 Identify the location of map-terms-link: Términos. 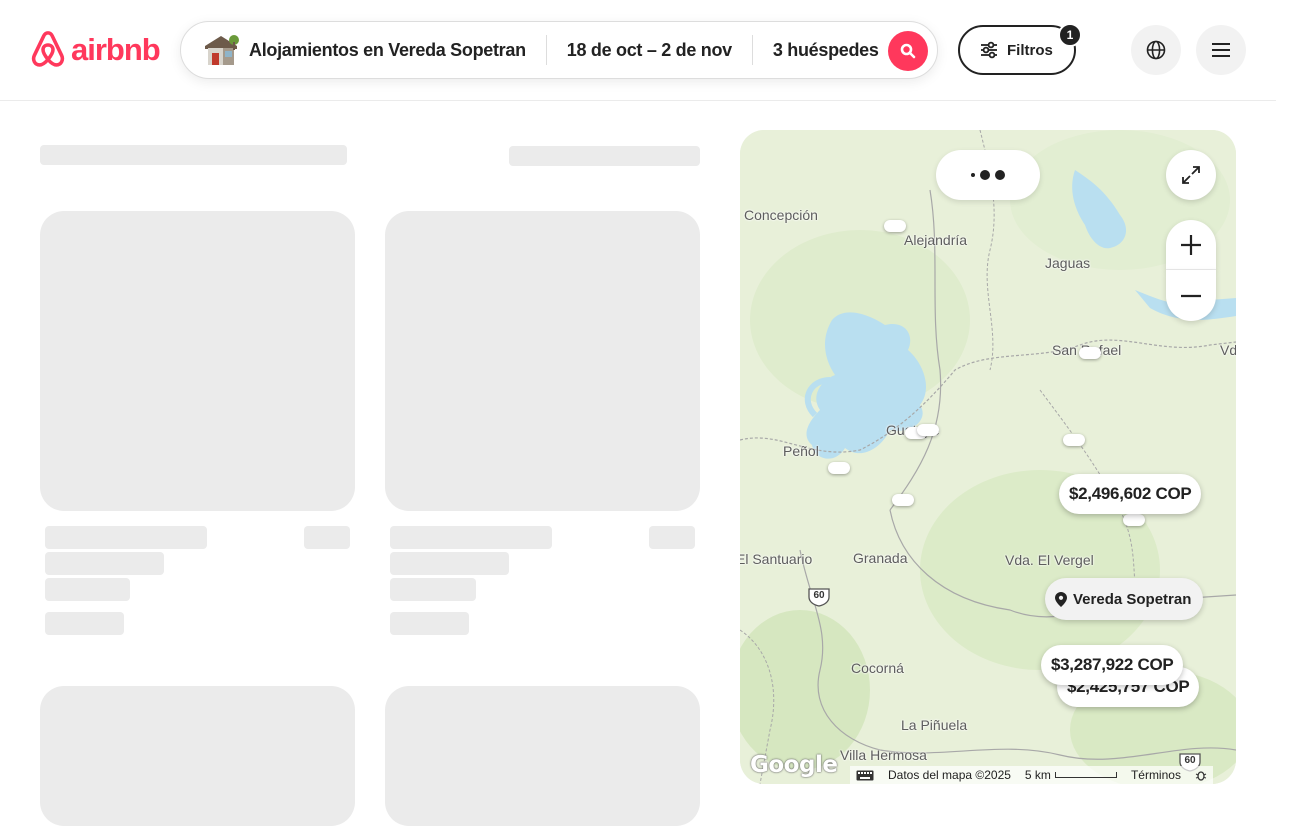
(1156, 775).